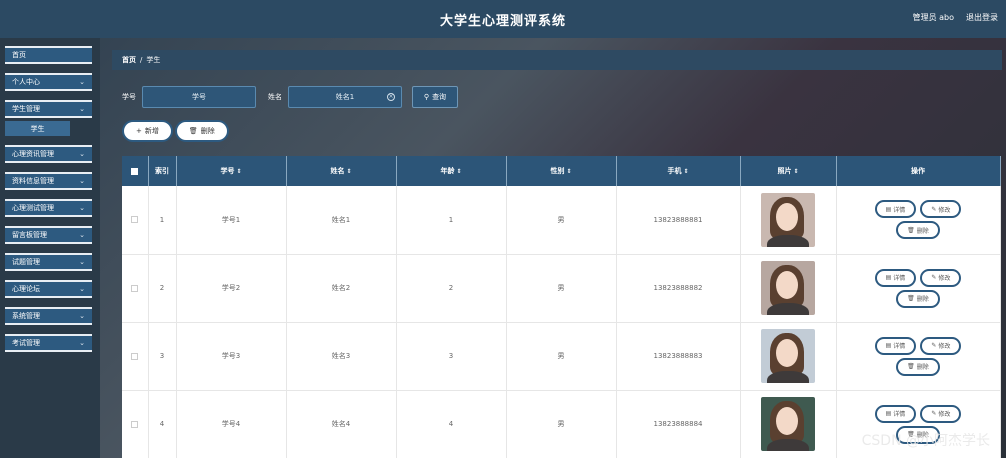  I want to click on cell-student-no: 学号4, so click(231, 424).